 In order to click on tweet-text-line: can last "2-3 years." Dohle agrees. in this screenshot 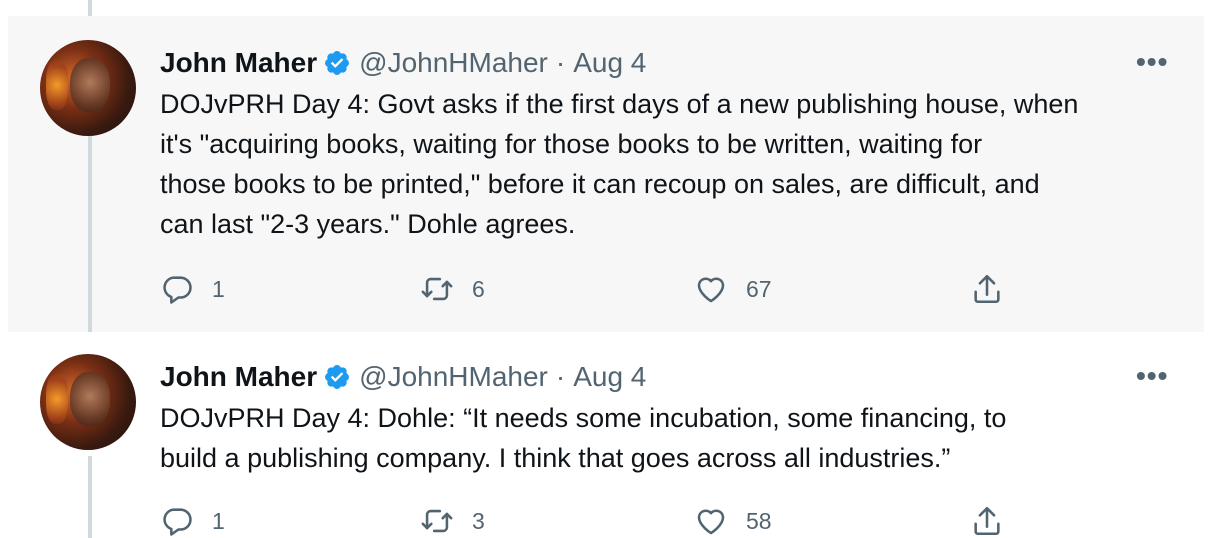, I will do `click(368, 224)`.